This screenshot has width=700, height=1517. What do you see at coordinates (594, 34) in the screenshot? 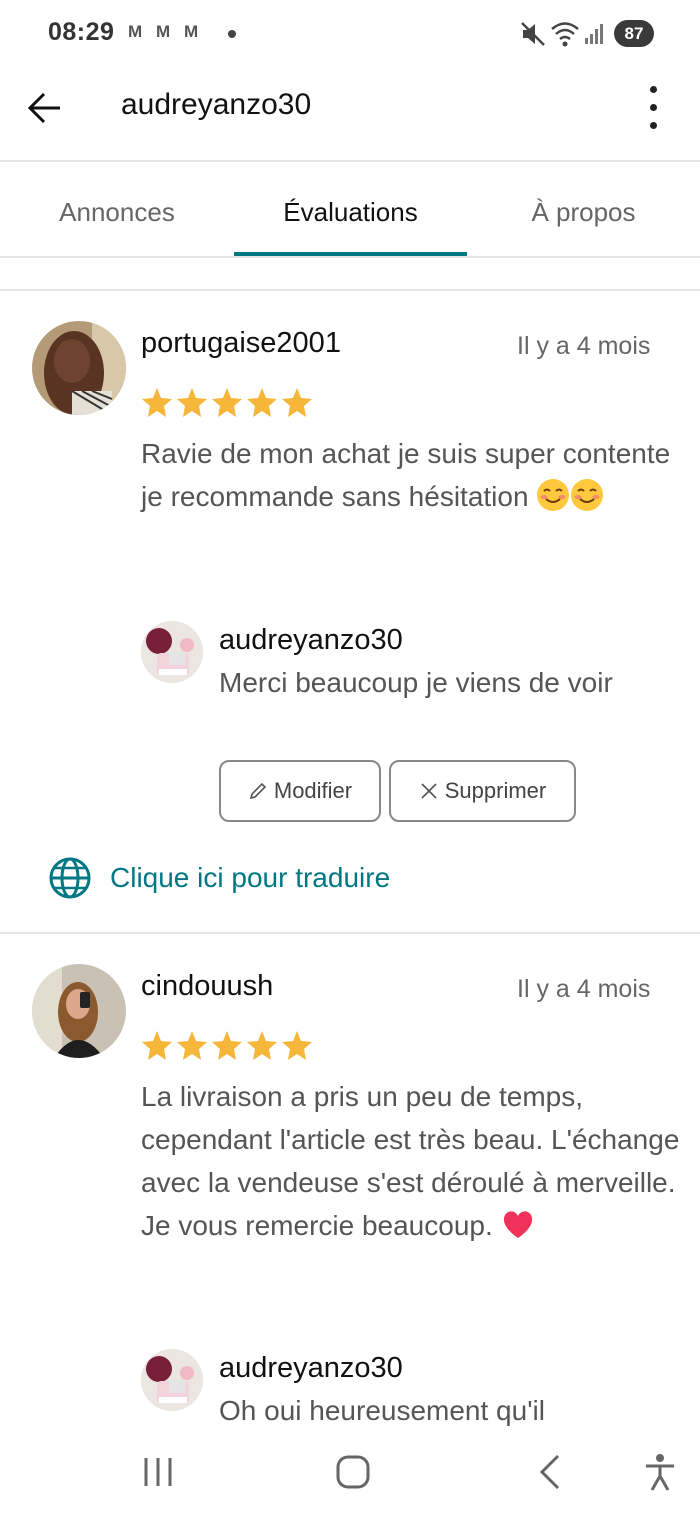
I see `signal-icon` at bounding box center [594, 34].